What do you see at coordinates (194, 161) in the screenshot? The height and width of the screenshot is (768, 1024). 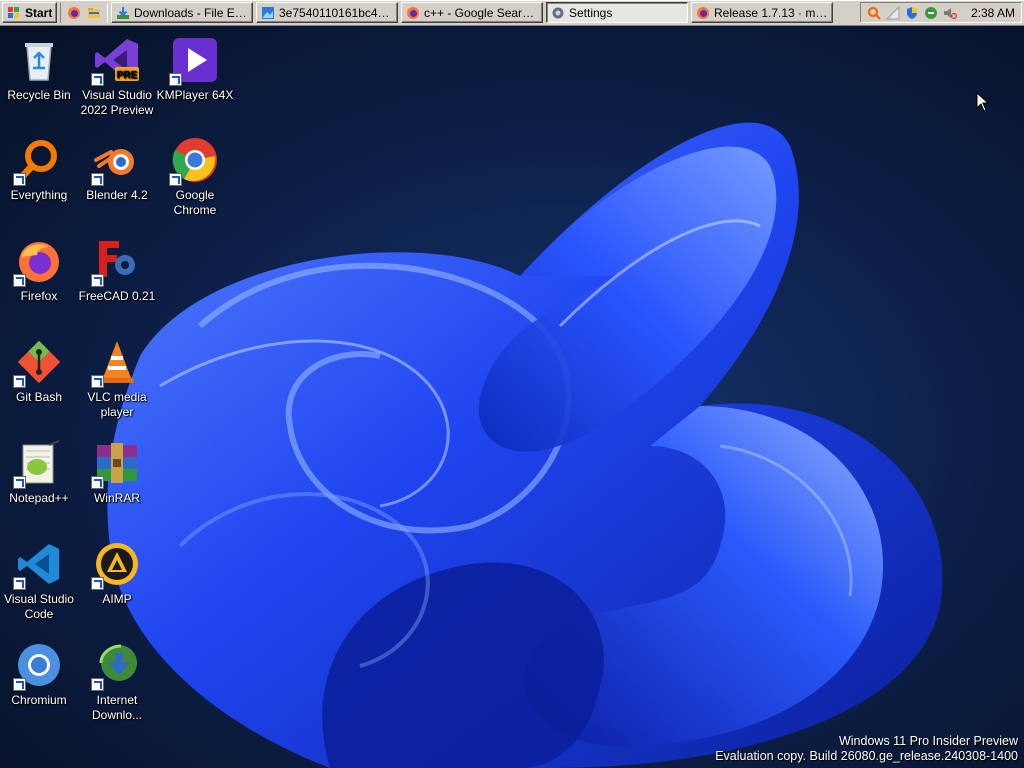 I see `chrome-icon` at bounding box center [194, 161].